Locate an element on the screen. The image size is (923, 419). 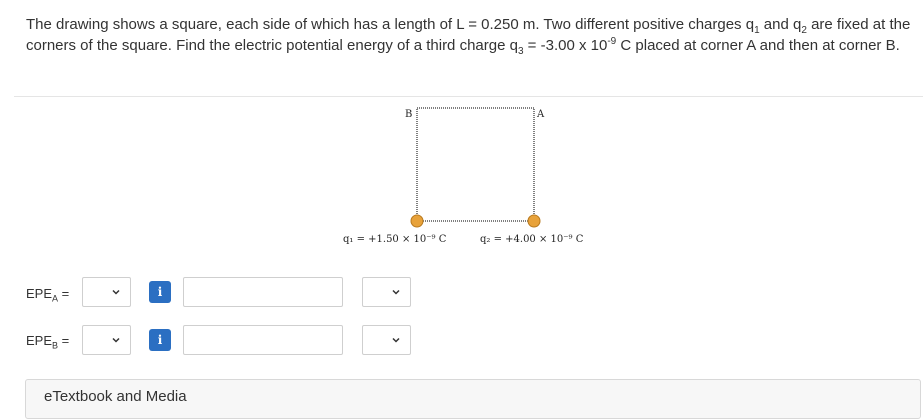
etextbook-media-label: eTextbook and Media is located at coordinates (115, 396).